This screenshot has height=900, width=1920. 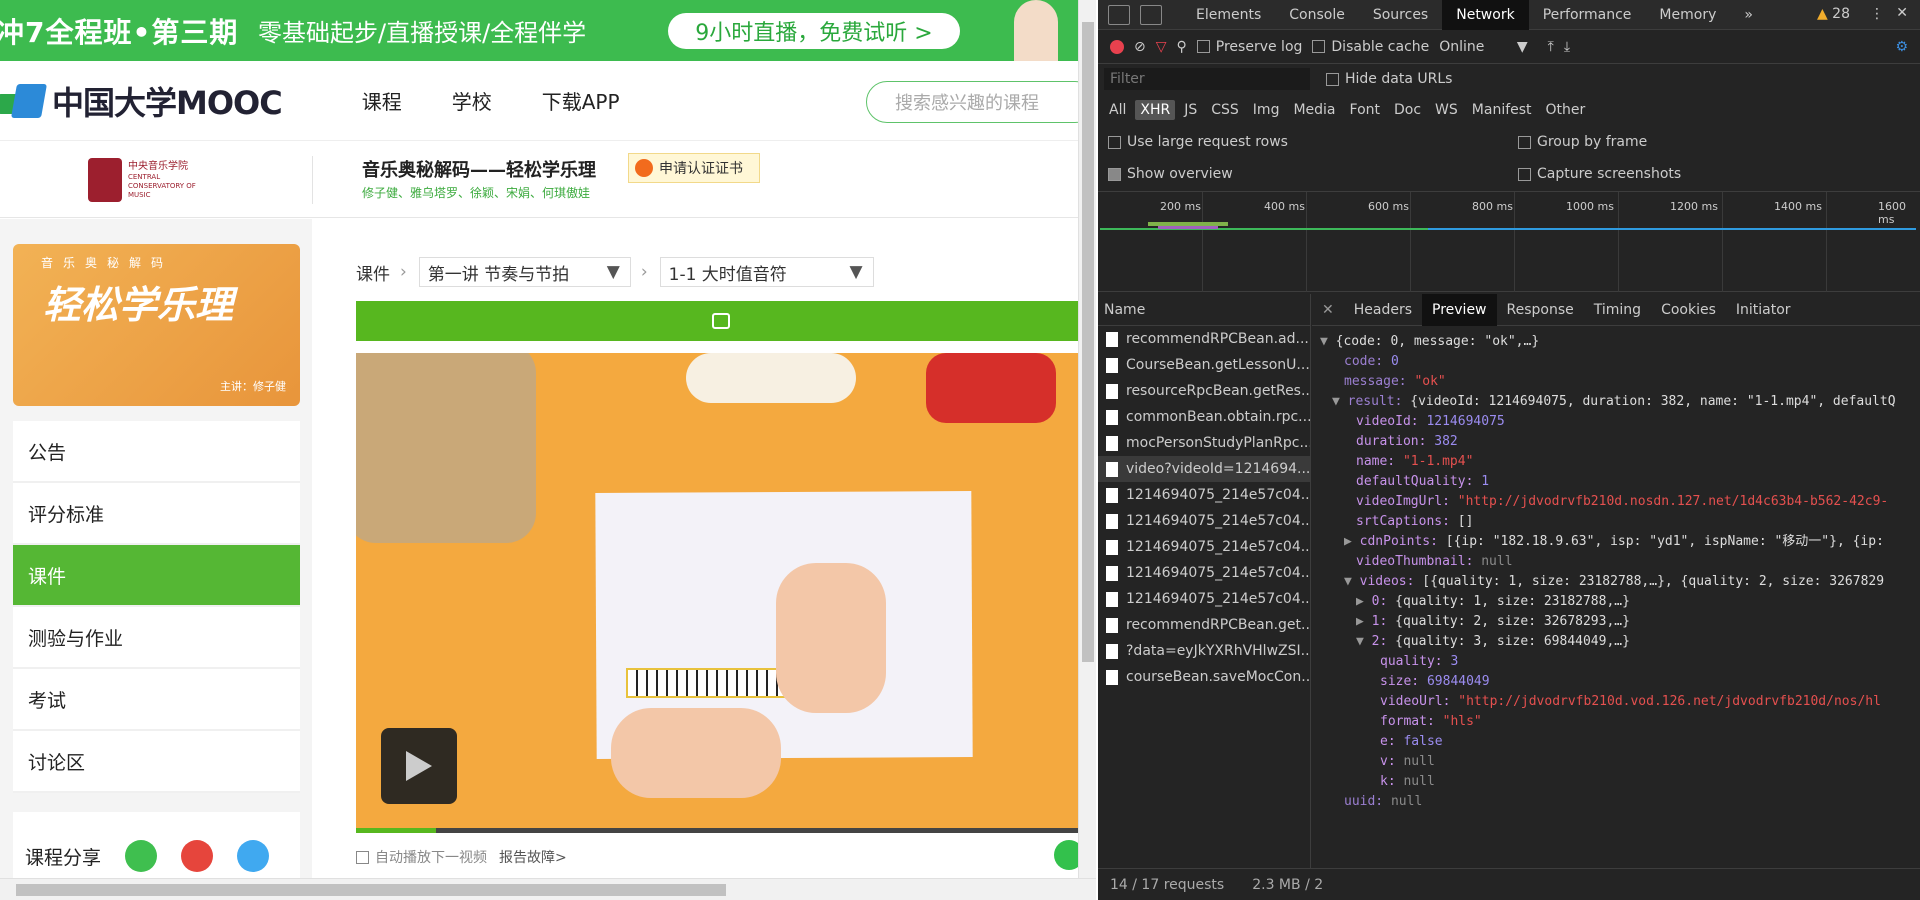 What do you see at coordinates (1314, 110) in the screenshot?
I see `type-media: Media` at bounding box center [1314, 110].